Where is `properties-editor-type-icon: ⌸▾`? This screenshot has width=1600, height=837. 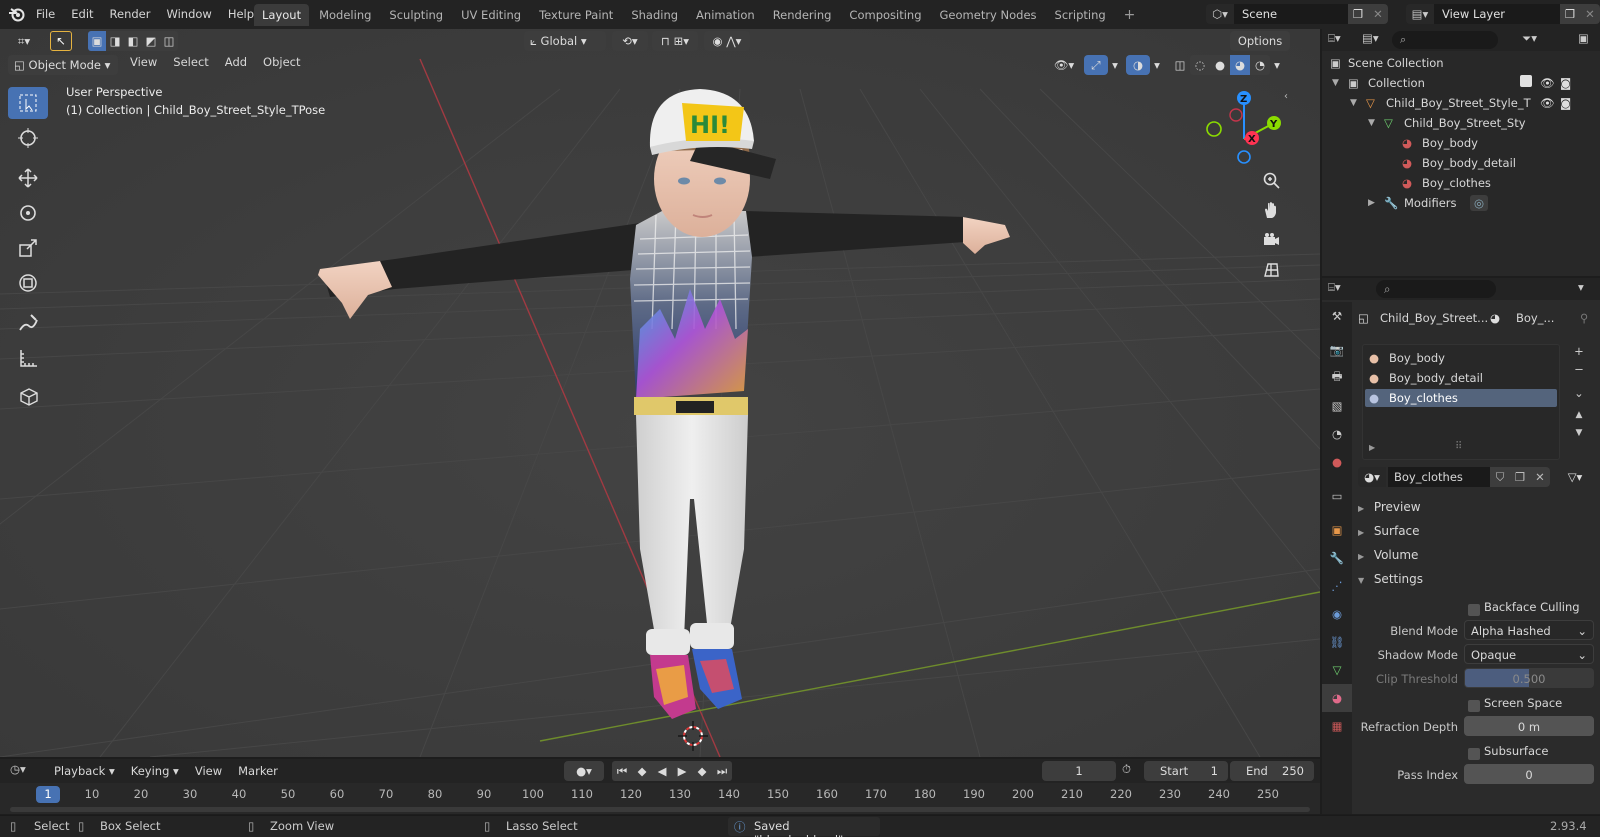 properties-editor-type-icon: ⌸▾ is located at coordinates (1334, 287).